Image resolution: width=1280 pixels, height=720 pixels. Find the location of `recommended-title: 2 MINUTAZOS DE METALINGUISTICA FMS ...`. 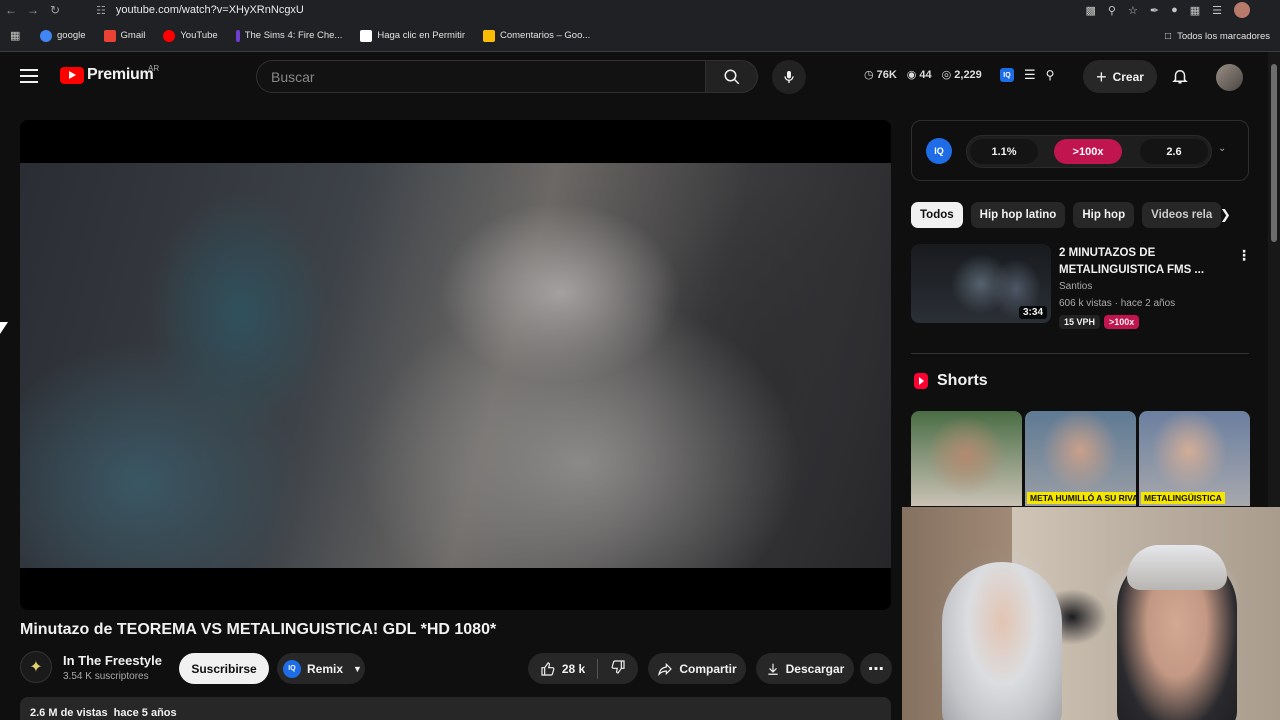

recommended-title: 2 MINUTAZOS DE METALINGUISTICA FMS ... is located at coordinates (1139, 262).